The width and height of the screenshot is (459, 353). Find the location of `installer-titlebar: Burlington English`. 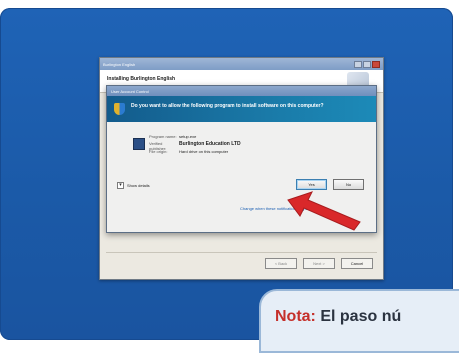

installer-titlebar: Burlington English is located at coordinates (241, 64).